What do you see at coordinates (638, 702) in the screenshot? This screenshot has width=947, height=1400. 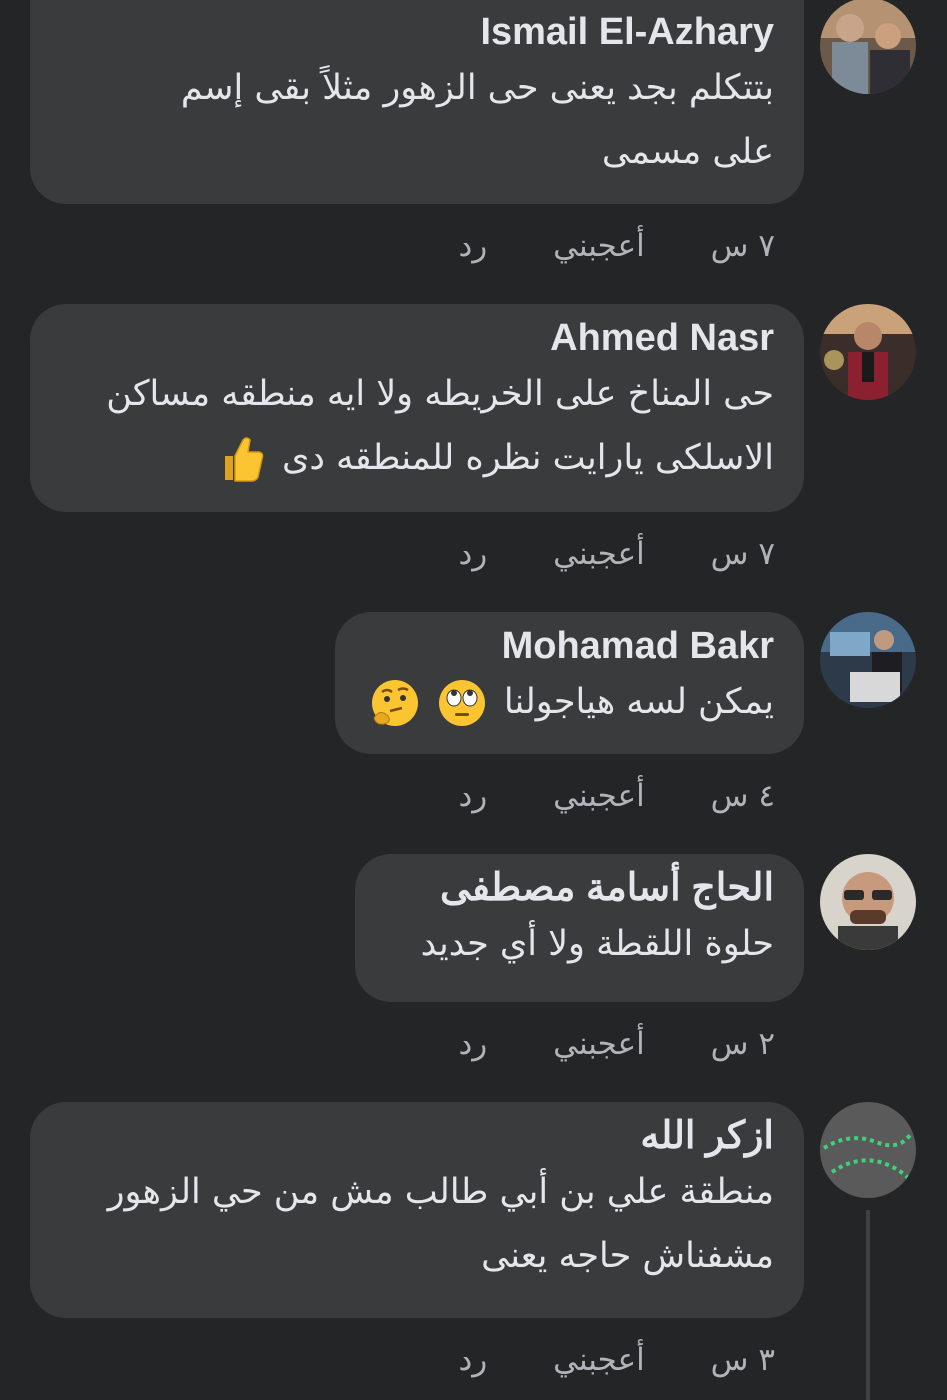 I see `comment-text-line: يمكن لسه هياجولنا` at bounding box center [638, 702].